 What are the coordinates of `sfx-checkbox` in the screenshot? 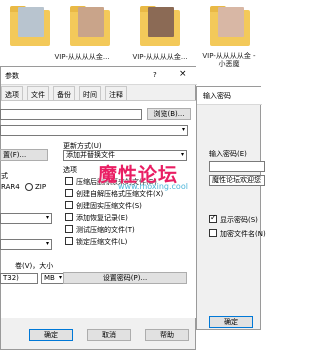 It's located at (69, 193).